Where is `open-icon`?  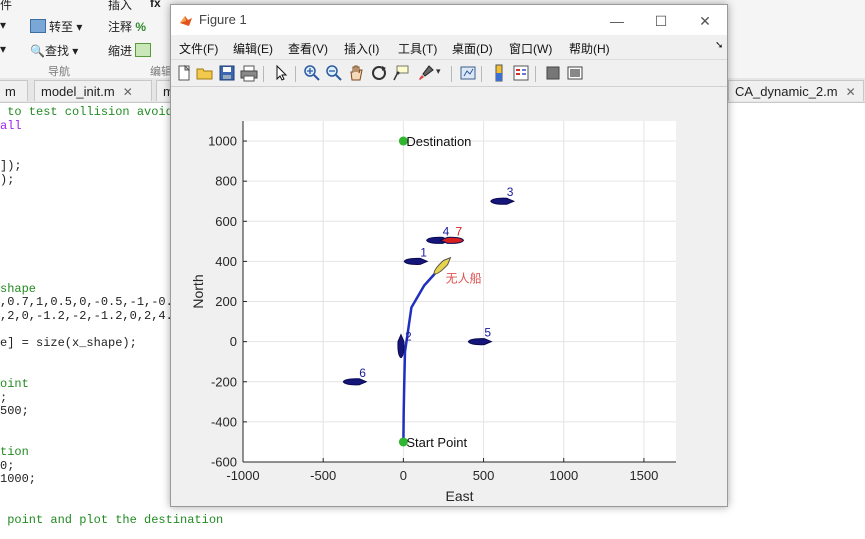
open-icon is located at coordinates (205, 73).